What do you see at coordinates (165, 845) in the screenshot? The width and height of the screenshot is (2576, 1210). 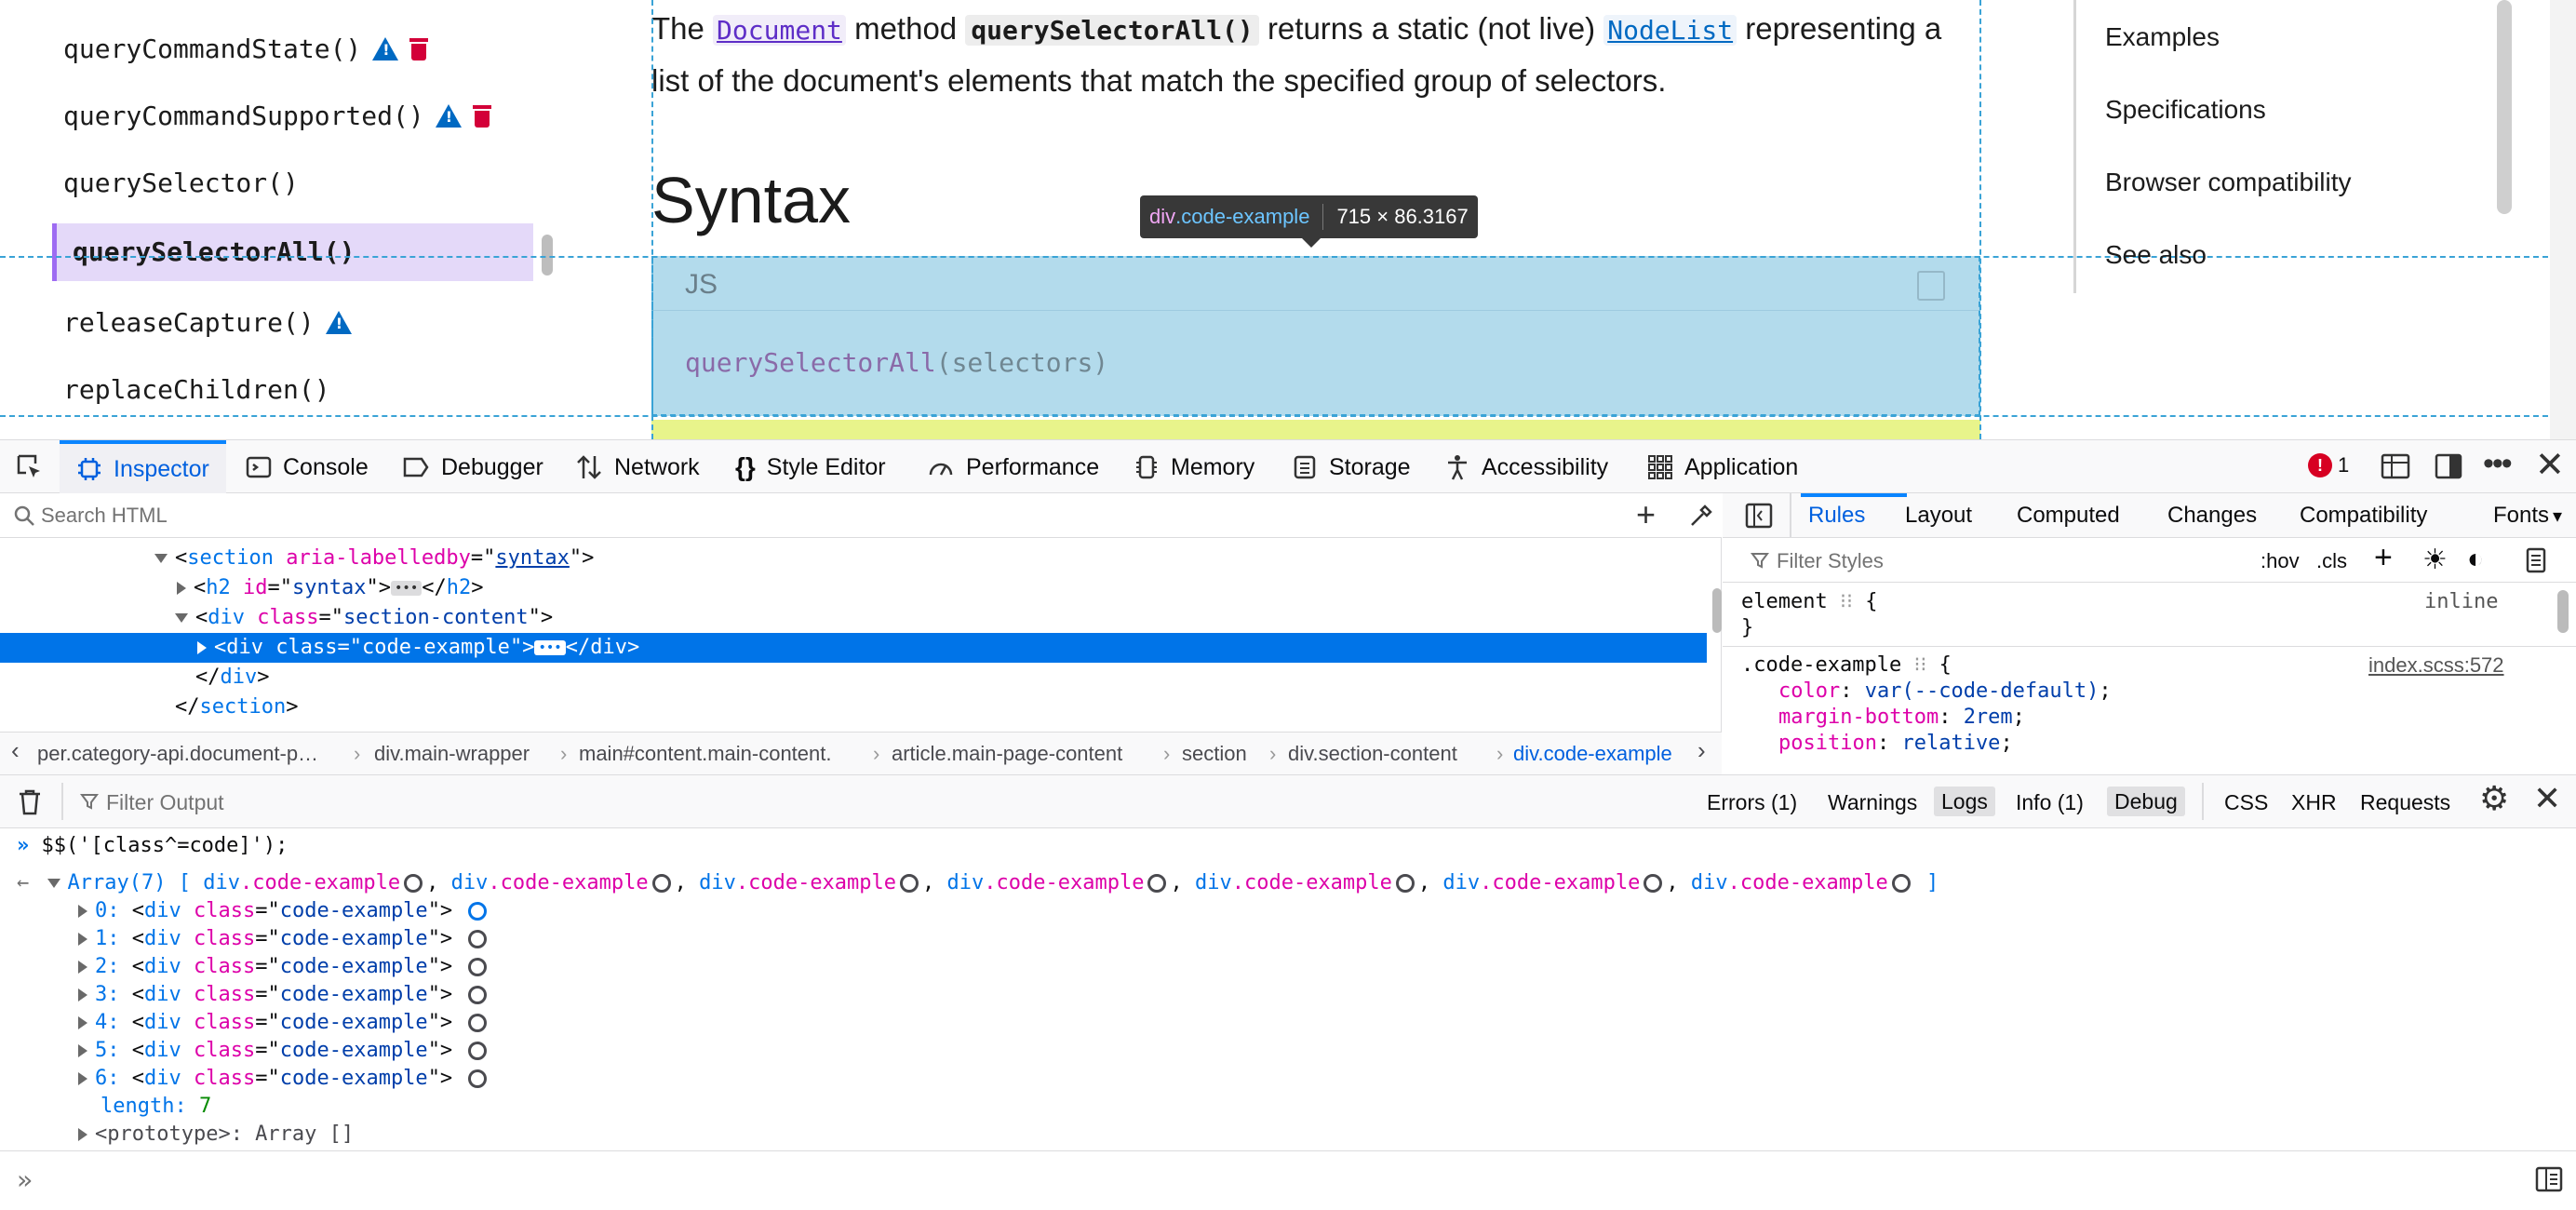 I see `command-text: $$('[class^=code]');` at bounding box center [165, 845].